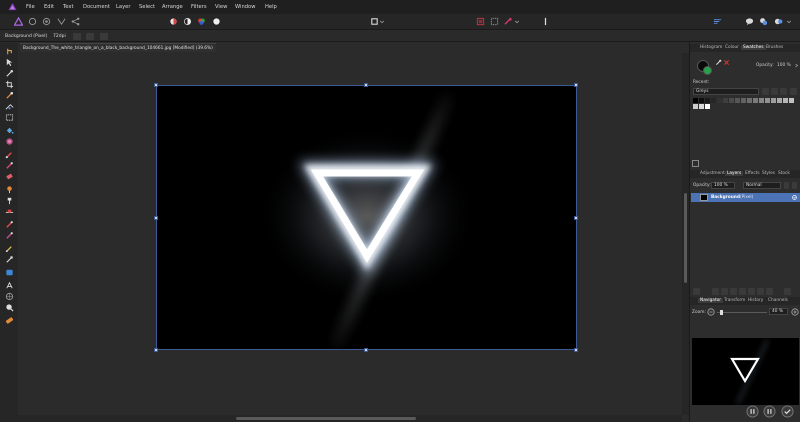  Describe the element at coordinates (90, 36) in the screenshot. I see `transform-icon` at that location.